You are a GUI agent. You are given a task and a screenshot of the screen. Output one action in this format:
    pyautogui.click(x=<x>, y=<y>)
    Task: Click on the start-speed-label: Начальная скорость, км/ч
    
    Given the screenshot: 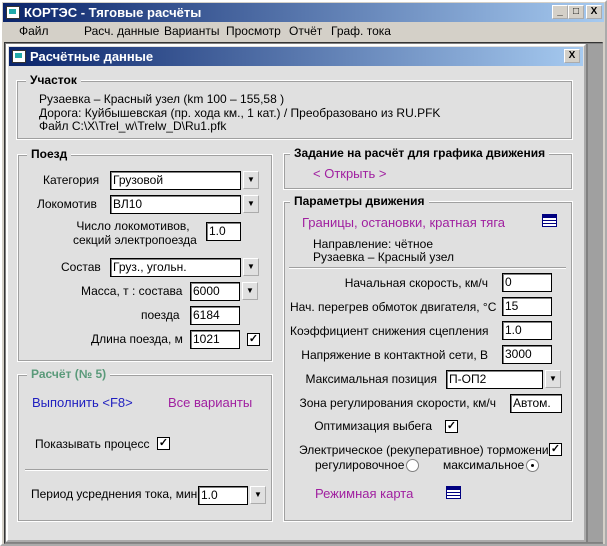 What is the action you would take?
    pyautogui.click(x=416, y=283)
    